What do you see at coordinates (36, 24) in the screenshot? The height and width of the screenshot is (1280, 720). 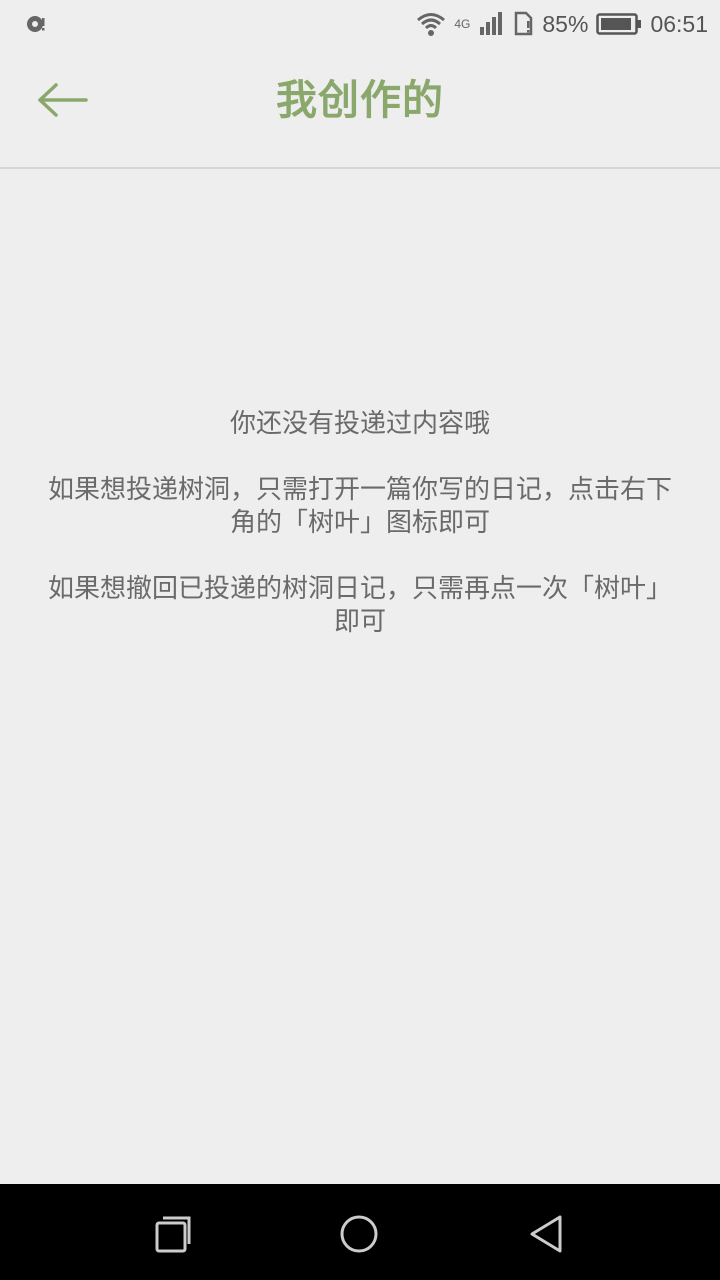 I see `notification-dot-icon` at bounding box center [36, 24].